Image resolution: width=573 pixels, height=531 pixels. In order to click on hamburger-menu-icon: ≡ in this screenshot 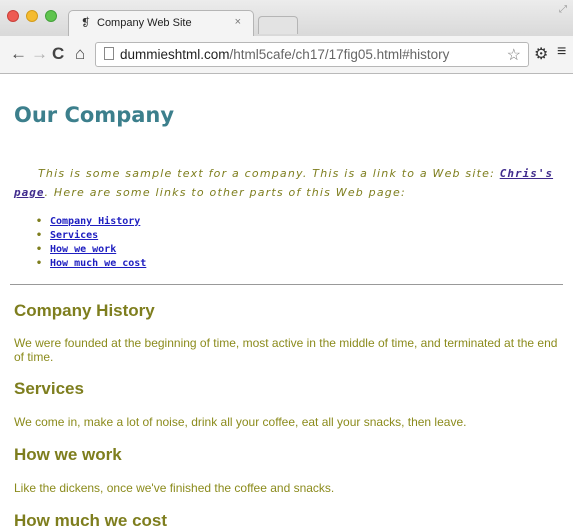, I will do `click(561, 52)`.